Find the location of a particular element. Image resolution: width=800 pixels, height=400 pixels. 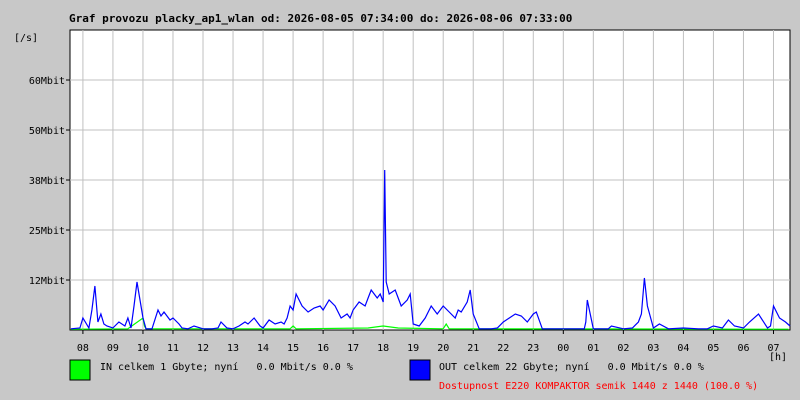

y-axis-ticks: 12Mbit 25Mbit 38Mbit 50Mbit 60Mbit is located at coordinates (49, 181).